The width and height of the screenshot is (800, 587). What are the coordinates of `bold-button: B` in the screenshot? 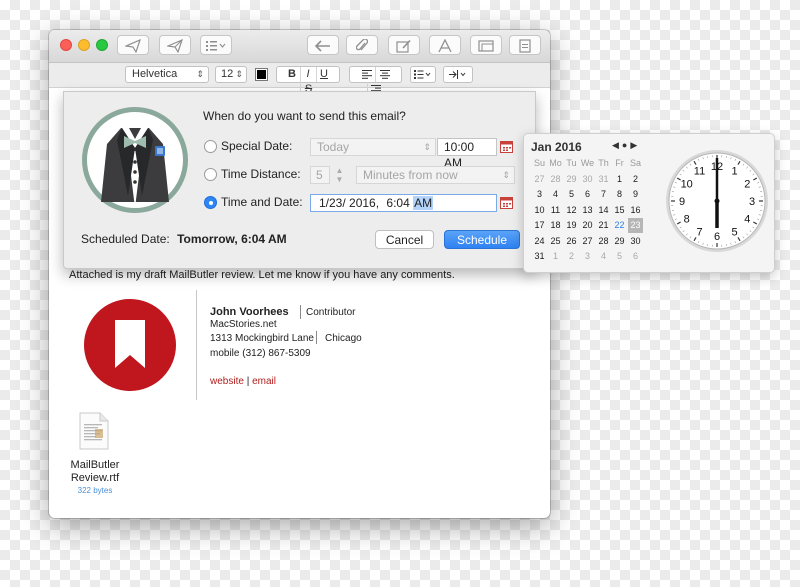 It's located at (292, 74).